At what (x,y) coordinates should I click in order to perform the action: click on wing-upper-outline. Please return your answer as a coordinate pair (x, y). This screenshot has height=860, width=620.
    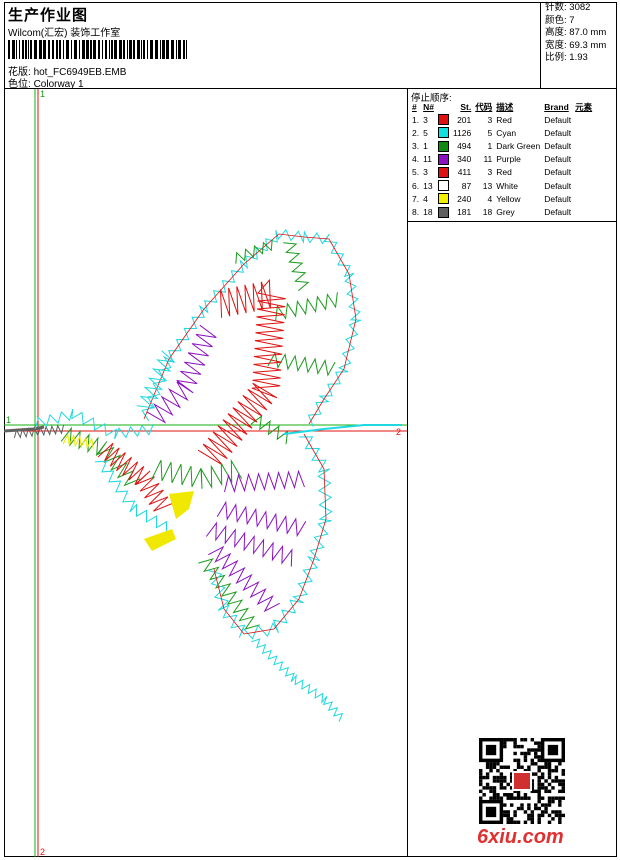
    Looking at the image, I should click on (251, 327).